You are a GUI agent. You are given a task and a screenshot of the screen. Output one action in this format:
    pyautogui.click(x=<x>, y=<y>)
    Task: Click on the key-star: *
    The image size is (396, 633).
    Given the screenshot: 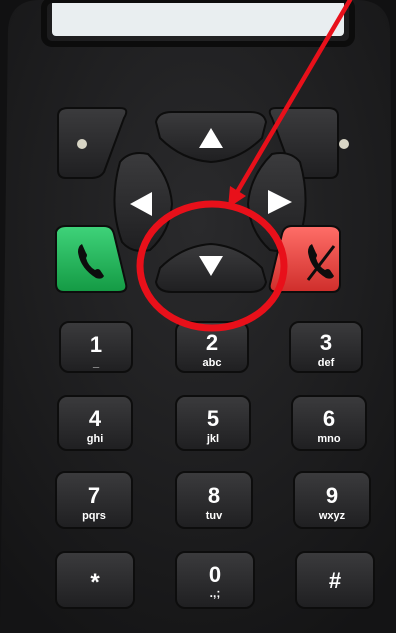 What is the action you would take?
    pyautogui.click(x=95, y=580)
    